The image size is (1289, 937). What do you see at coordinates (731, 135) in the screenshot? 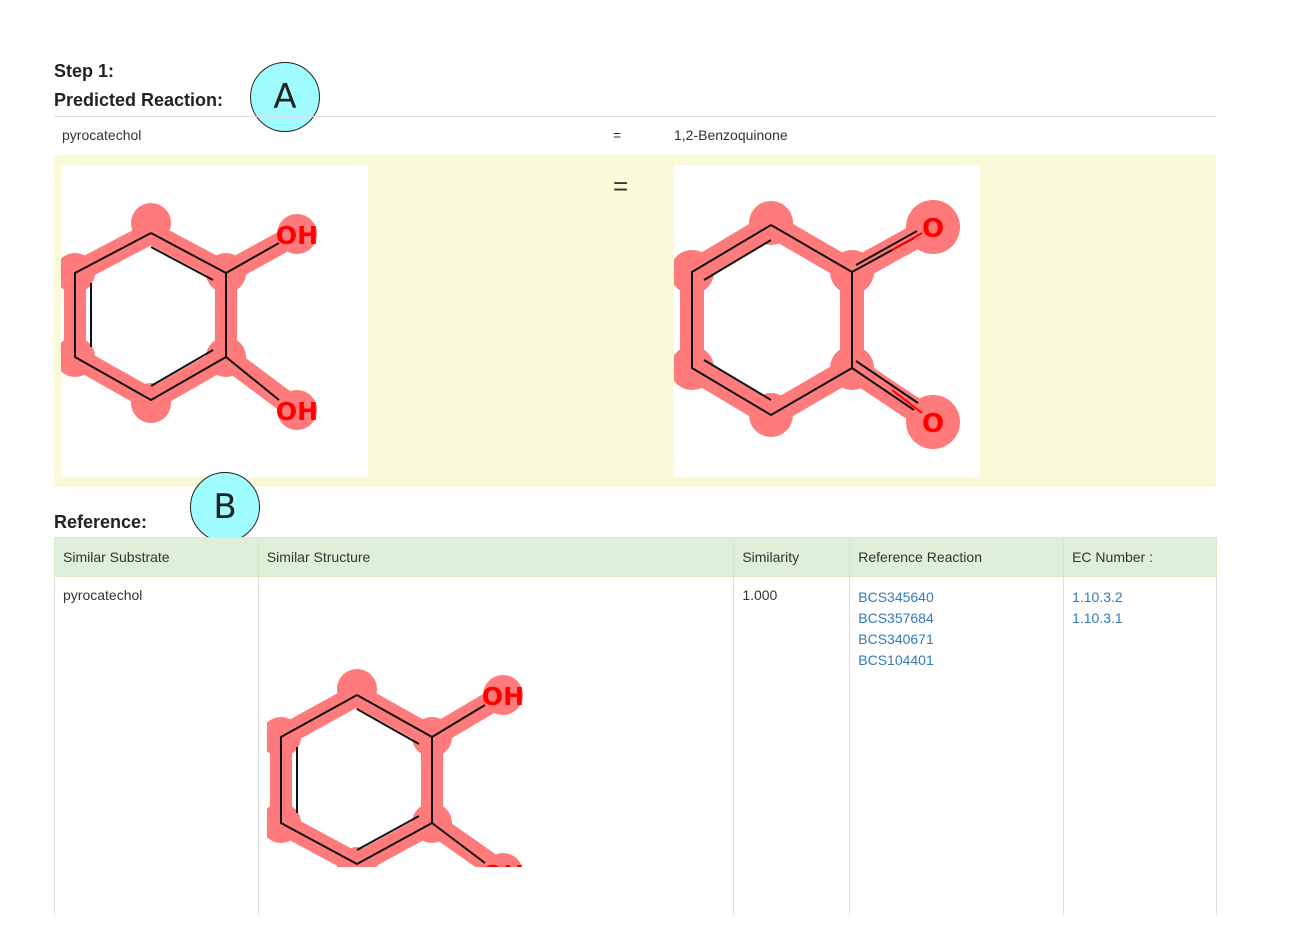
I see `product-name: 1,2-Benzoquinone` at bounding box center [731, 135].